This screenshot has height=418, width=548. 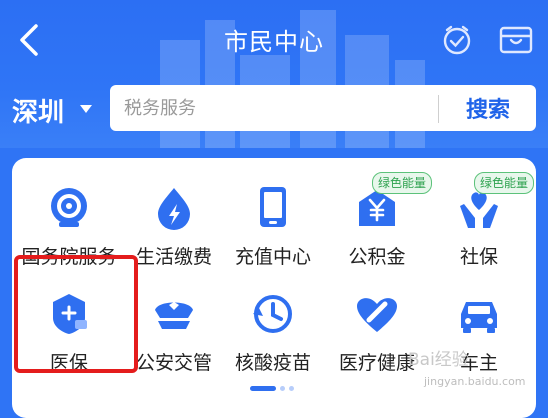 I want to click on service-label: 社保, so click(x=478, y=257).